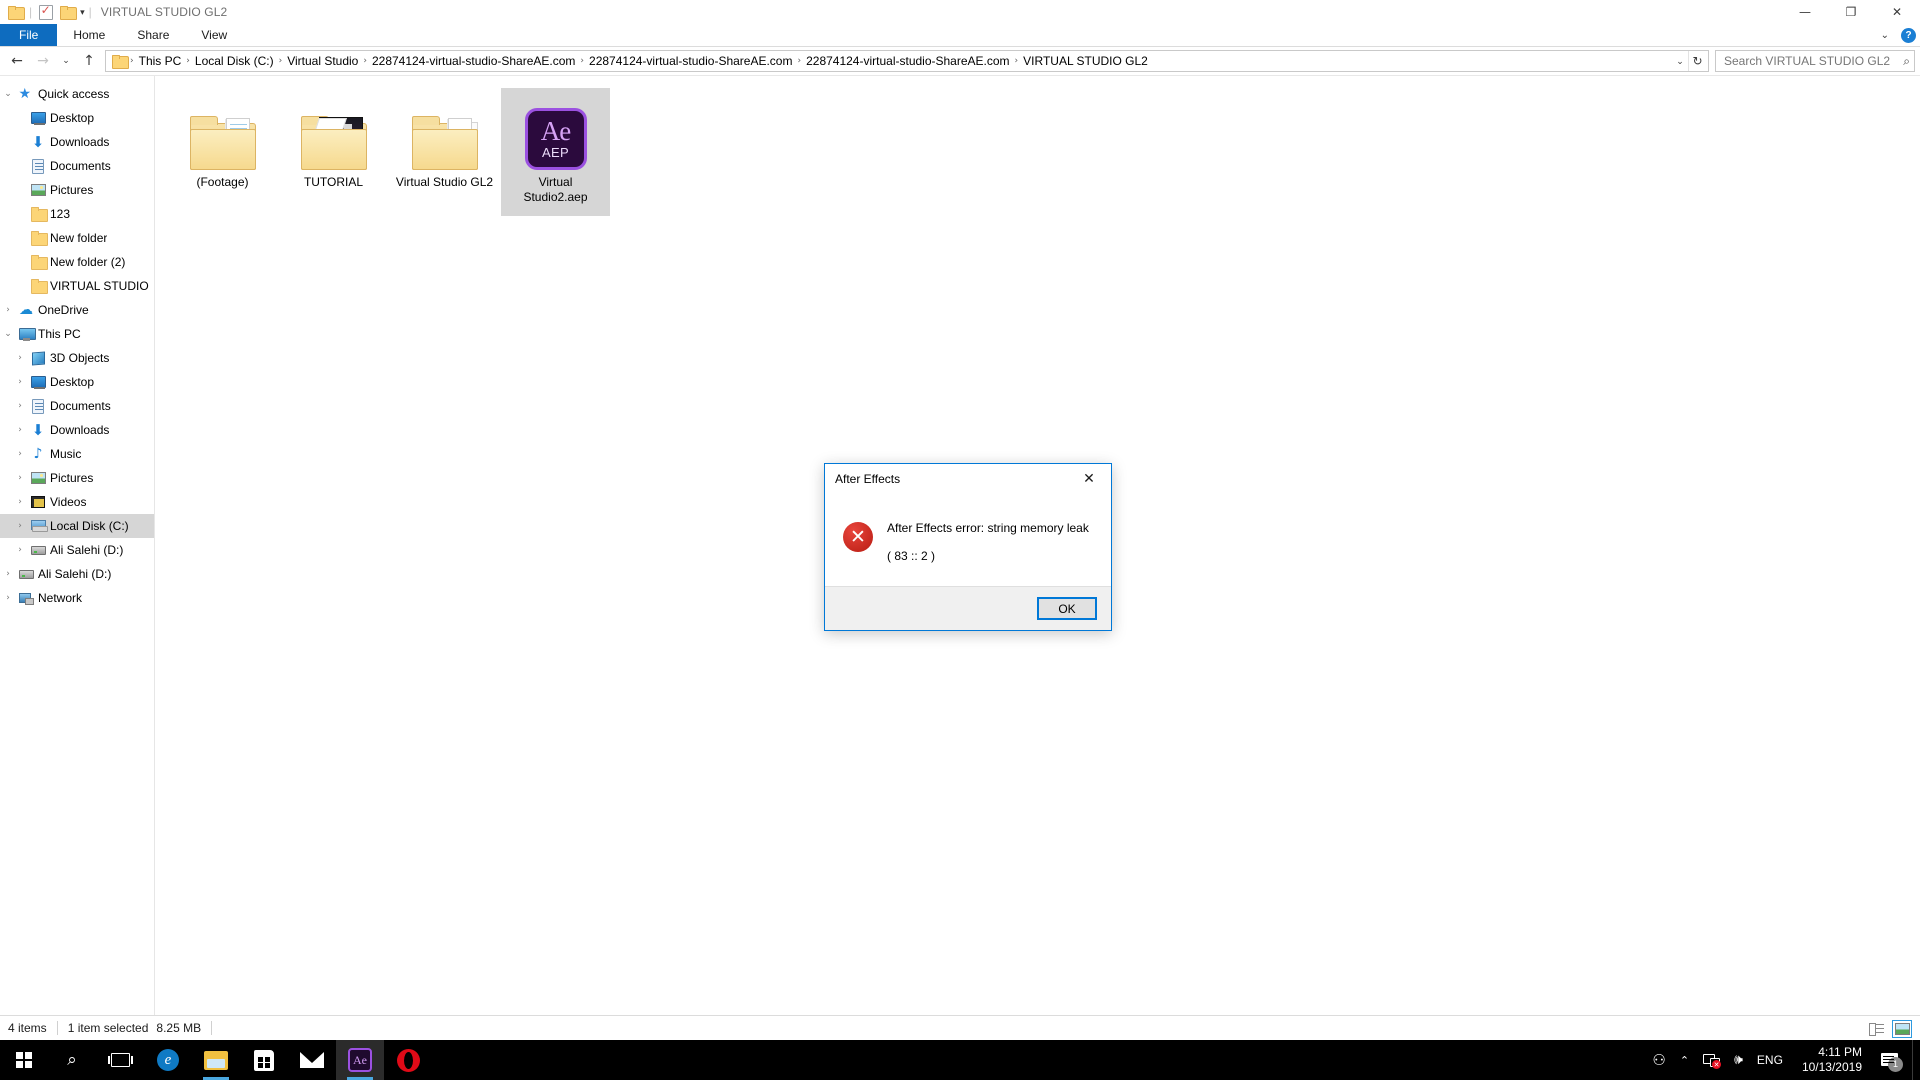  Describe the element at coordinates (77, 262) in the screenshot. I see `sidebar-item-new-folder-2: New folder (2)` at that location.